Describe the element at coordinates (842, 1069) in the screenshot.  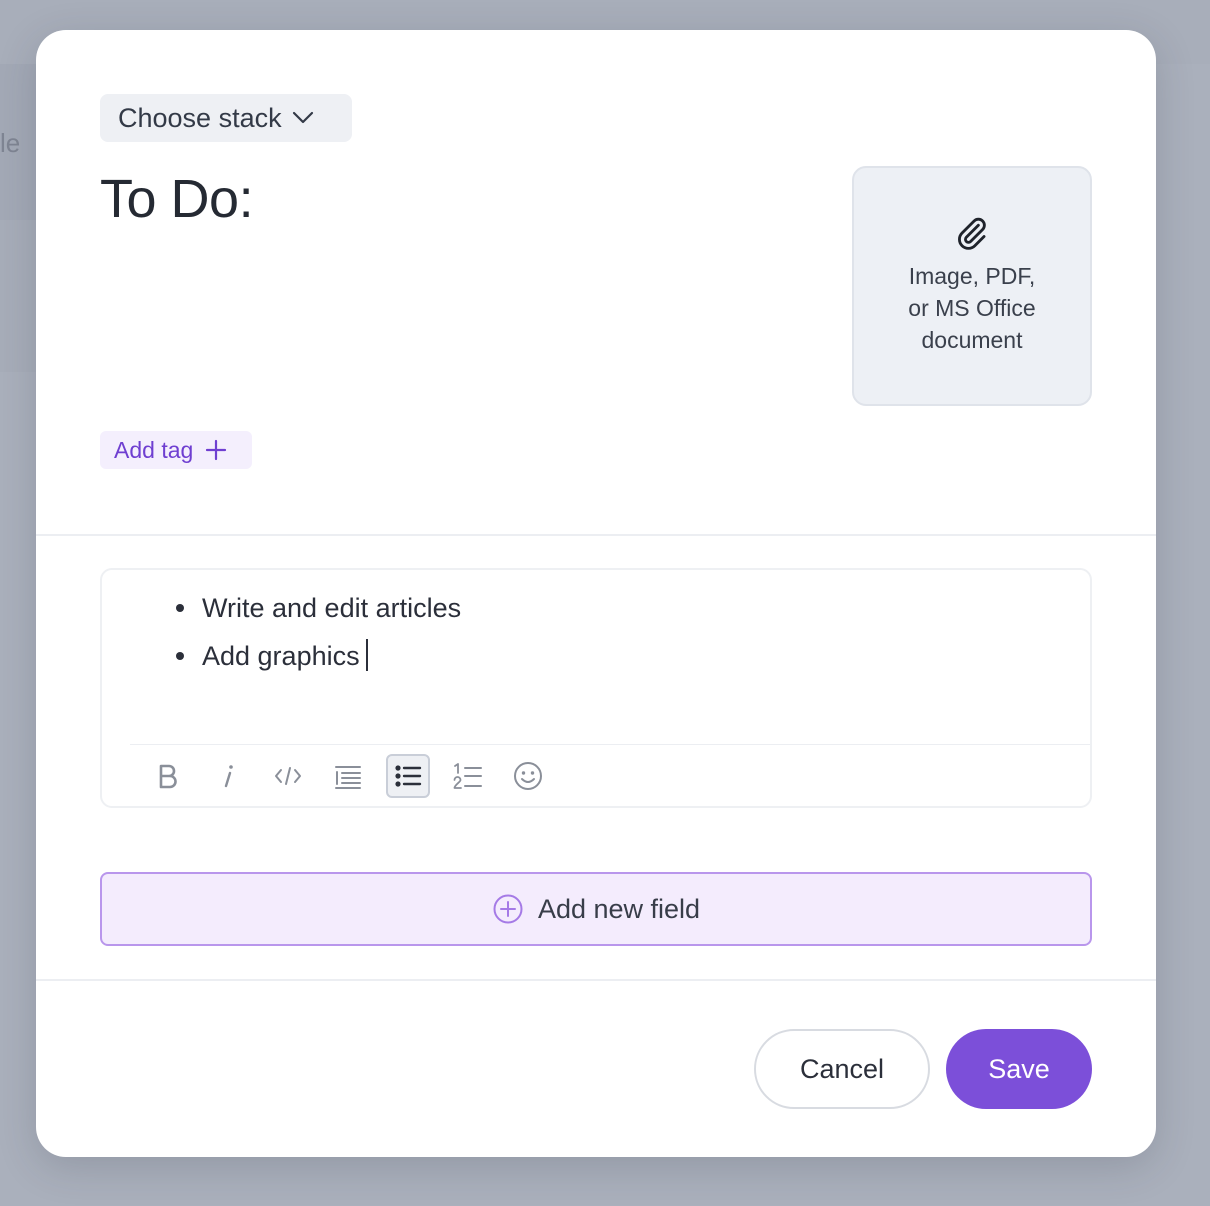
I see `cancel-button: Cancel` at that location.